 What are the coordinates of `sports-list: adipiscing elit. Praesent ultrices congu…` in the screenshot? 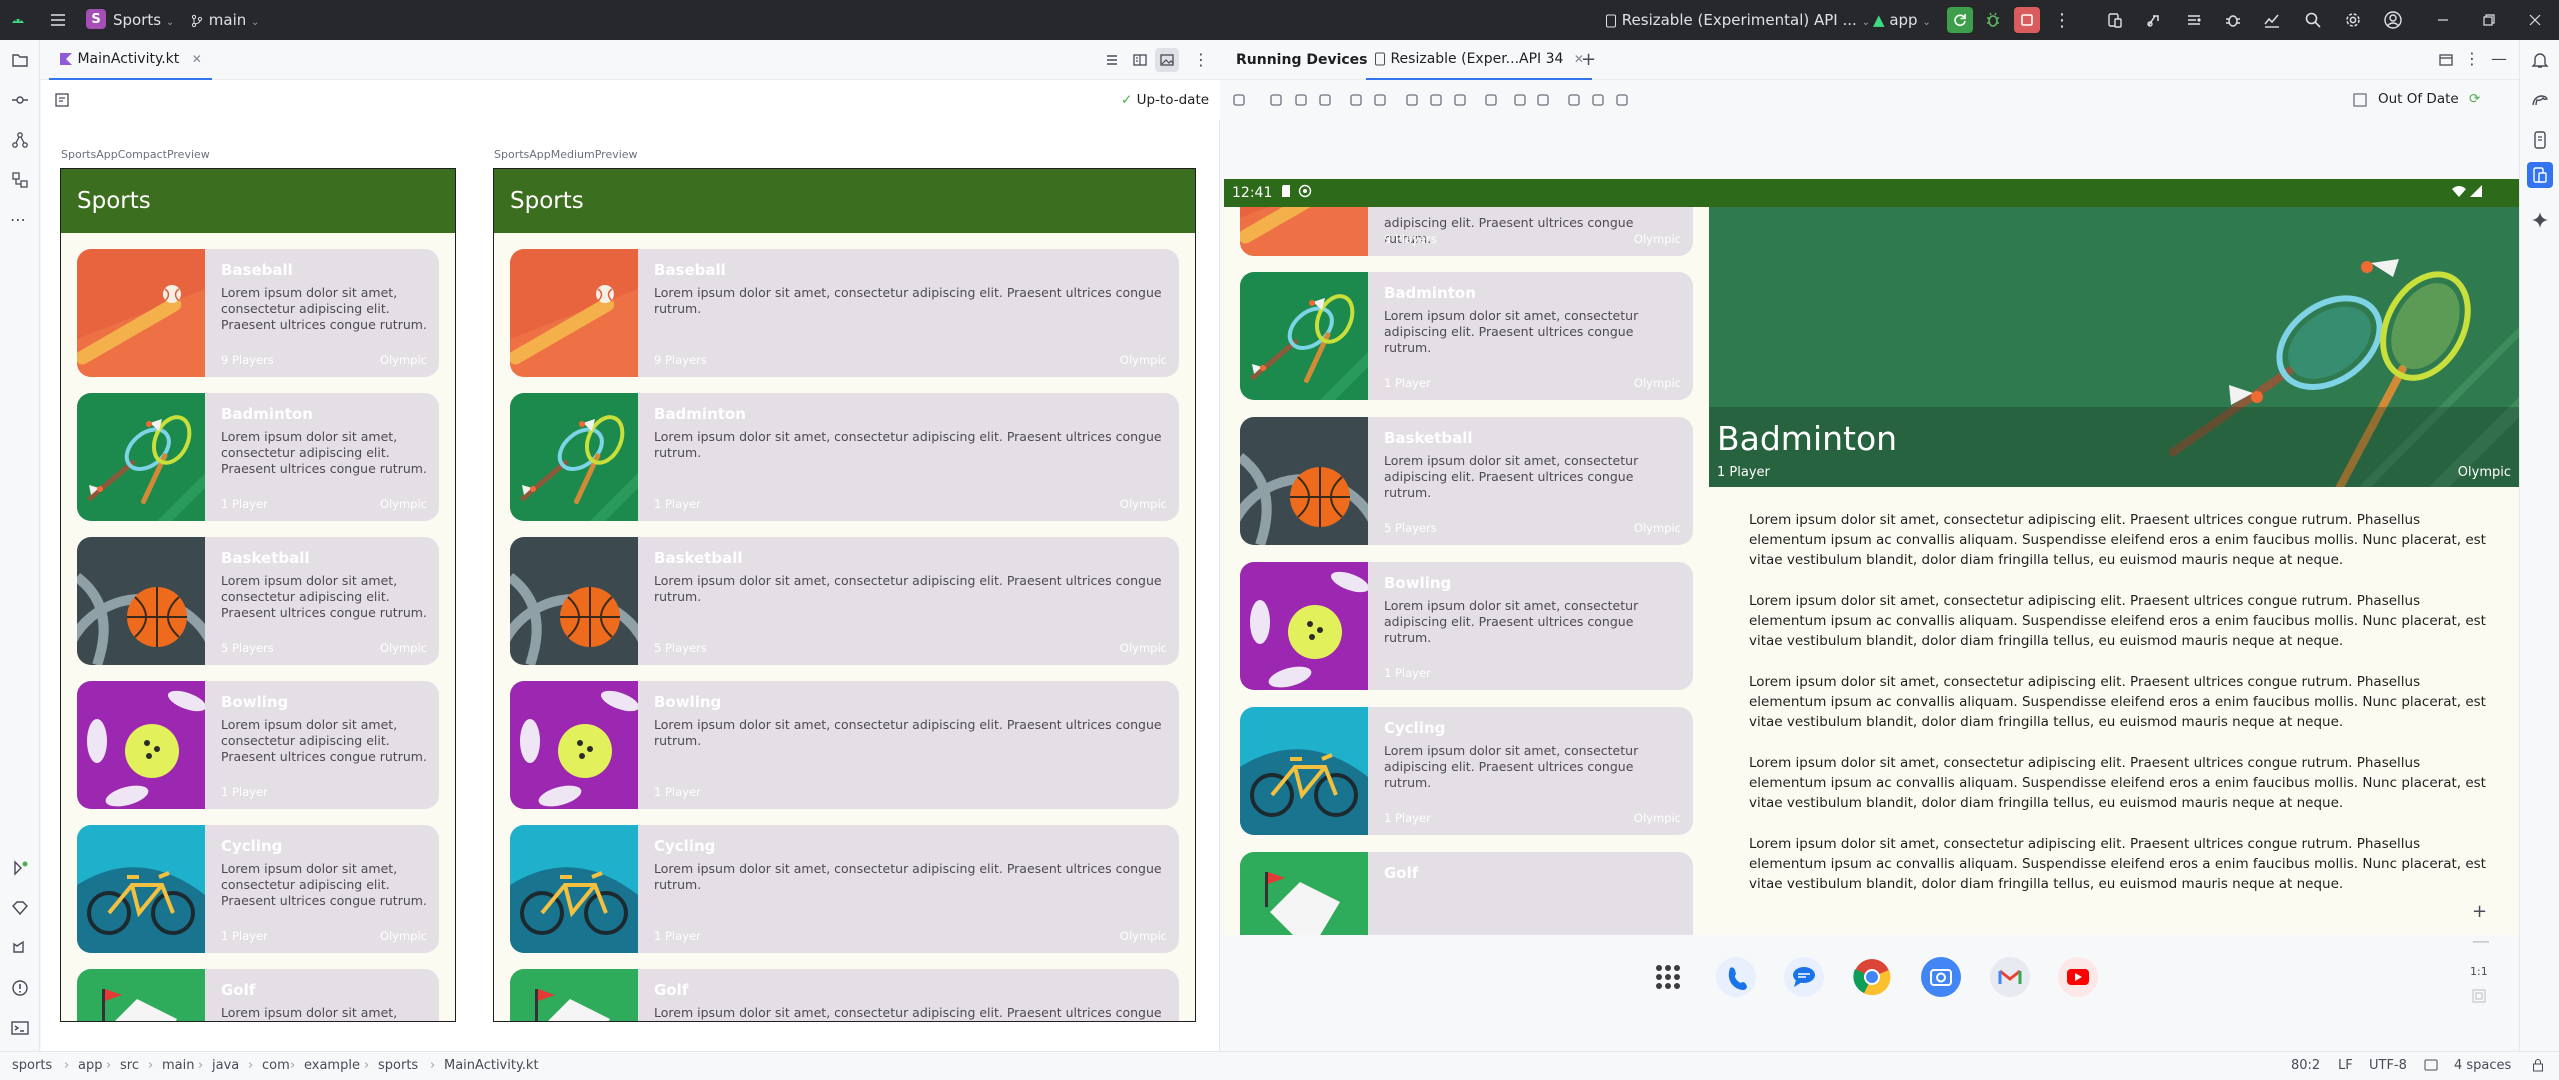 It's located at (1466, 571).